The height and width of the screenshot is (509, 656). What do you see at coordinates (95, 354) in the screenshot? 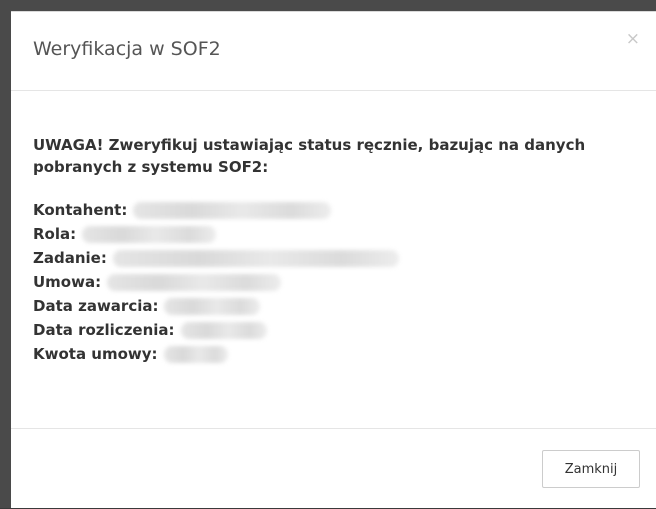
I see `field-label: Kwota umowy:` at bounding box center [95, 354].